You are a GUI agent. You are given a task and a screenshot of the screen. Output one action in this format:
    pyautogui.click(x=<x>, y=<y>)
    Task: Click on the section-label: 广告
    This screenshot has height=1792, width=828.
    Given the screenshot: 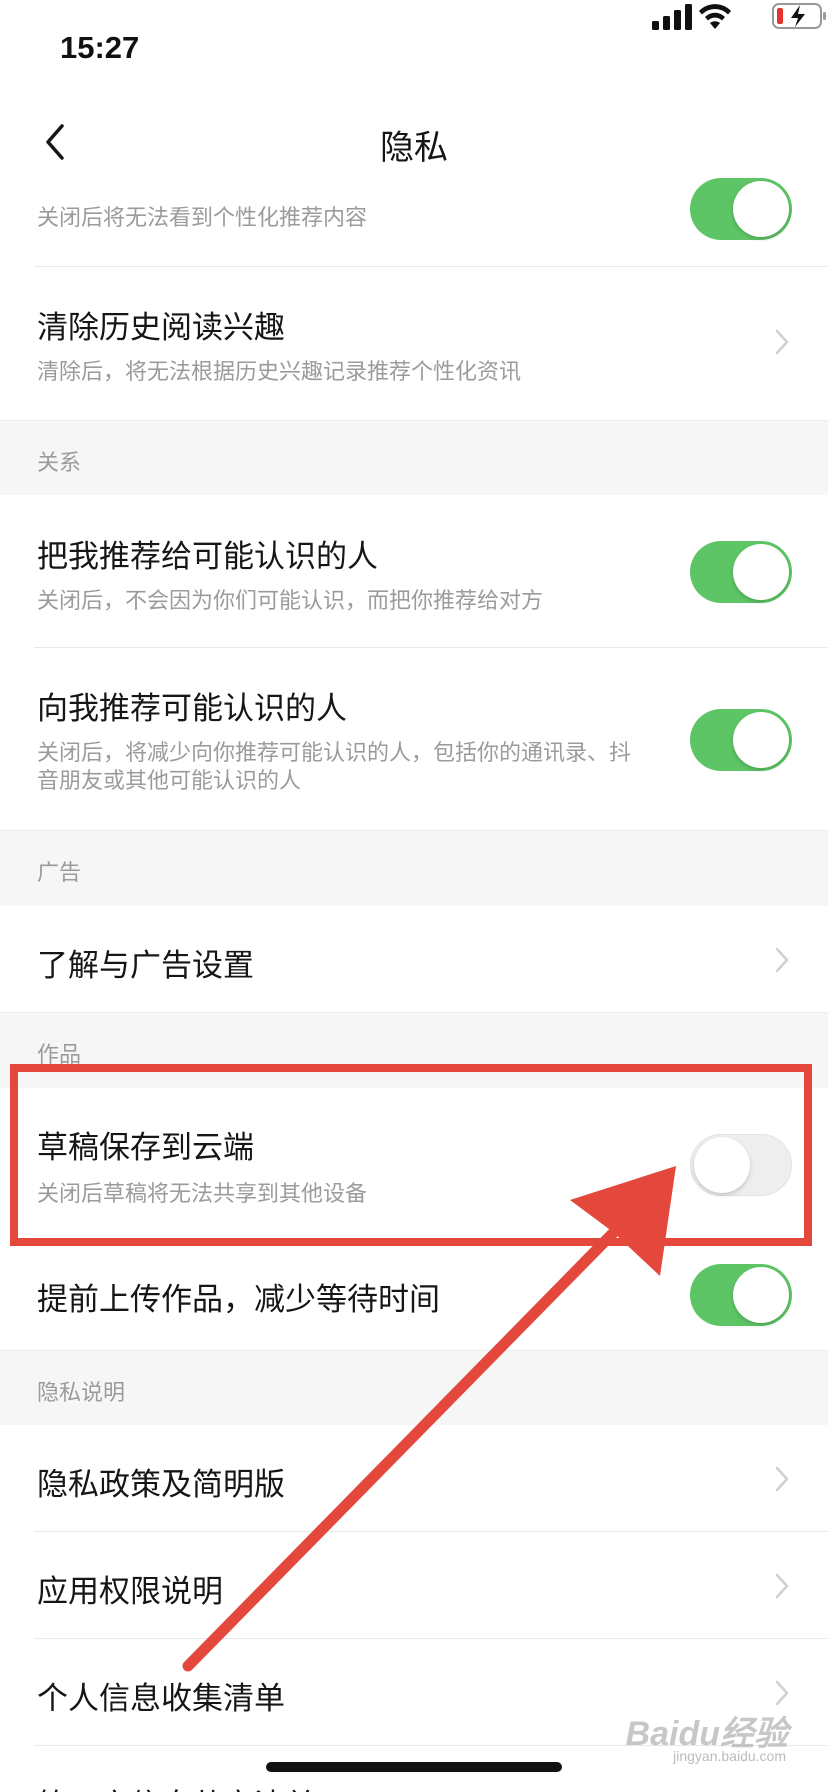 What is the action you would take?
    pyautogui.click(x=59, y=872)
    